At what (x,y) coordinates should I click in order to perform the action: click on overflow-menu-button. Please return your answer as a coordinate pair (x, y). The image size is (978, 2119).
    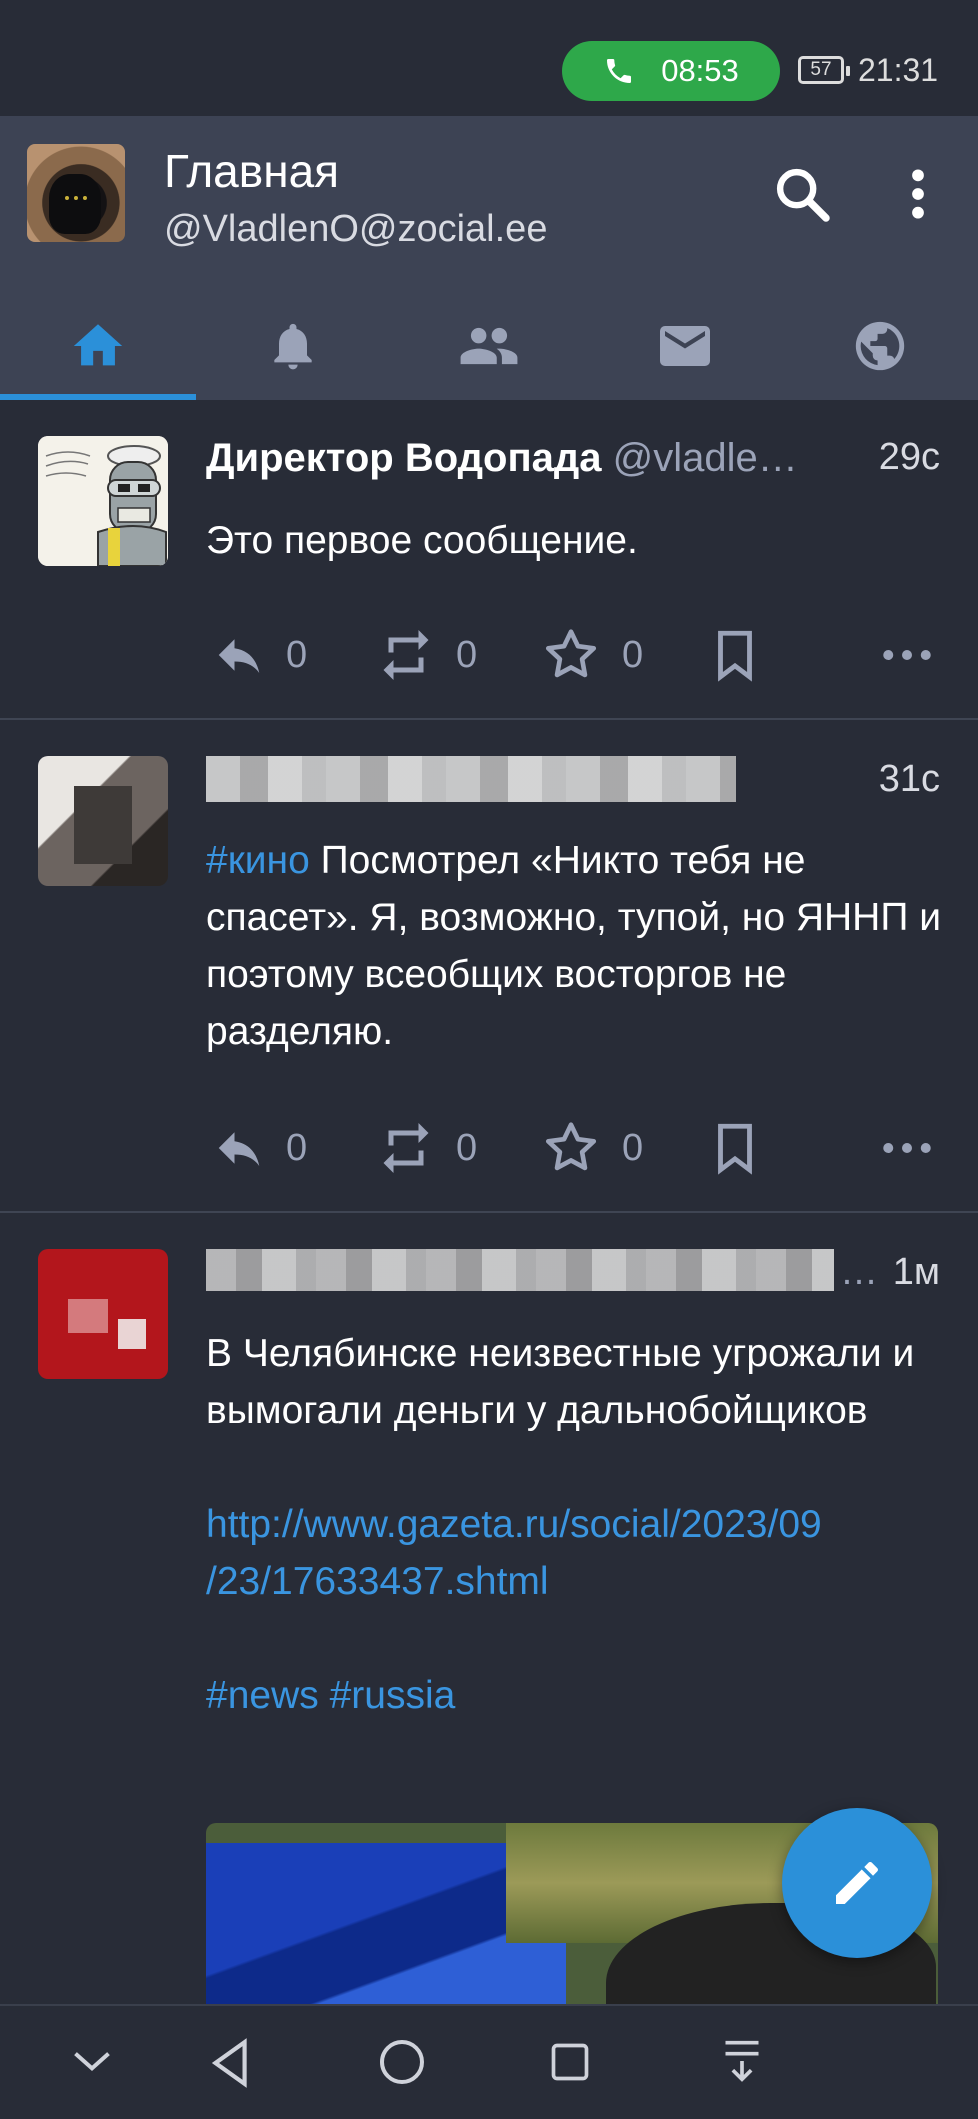
    Looking at the image, I should click on (918, 194).